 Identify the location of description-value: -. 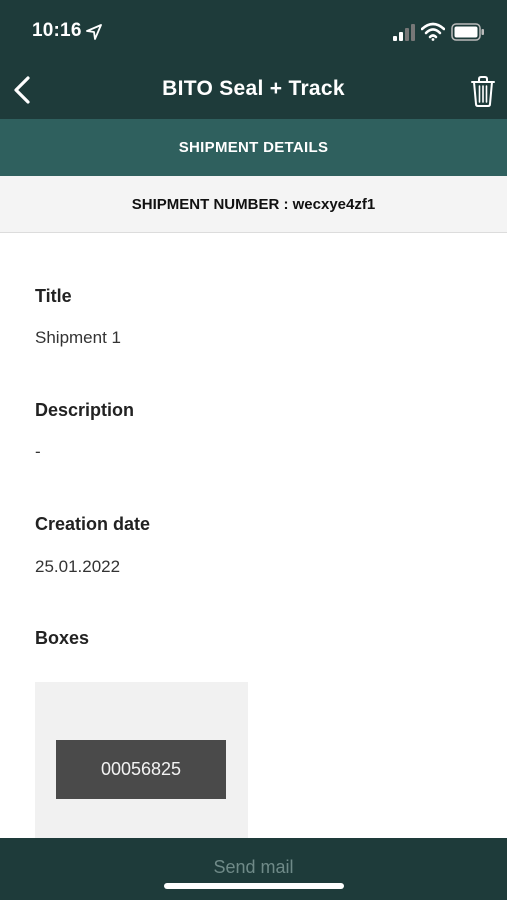
(38, 451).